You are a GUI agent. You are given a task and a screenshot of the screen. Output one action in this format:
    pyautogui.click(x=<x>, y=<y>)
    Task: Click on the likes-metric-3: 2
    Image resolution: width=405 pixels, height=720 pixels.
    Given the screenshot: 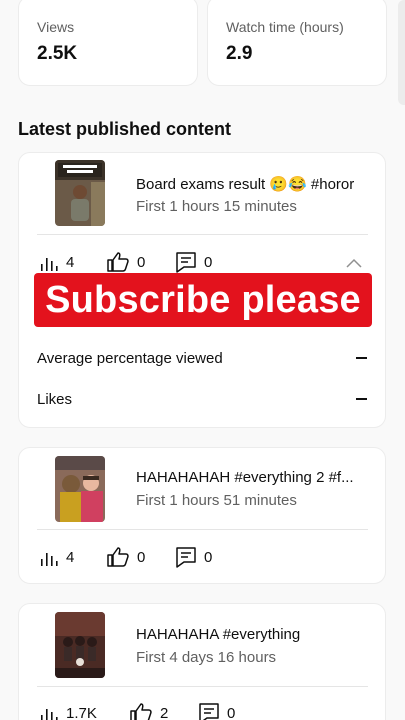 What is the action you would take?
    pyautogui.click(x=149, y=711)
    